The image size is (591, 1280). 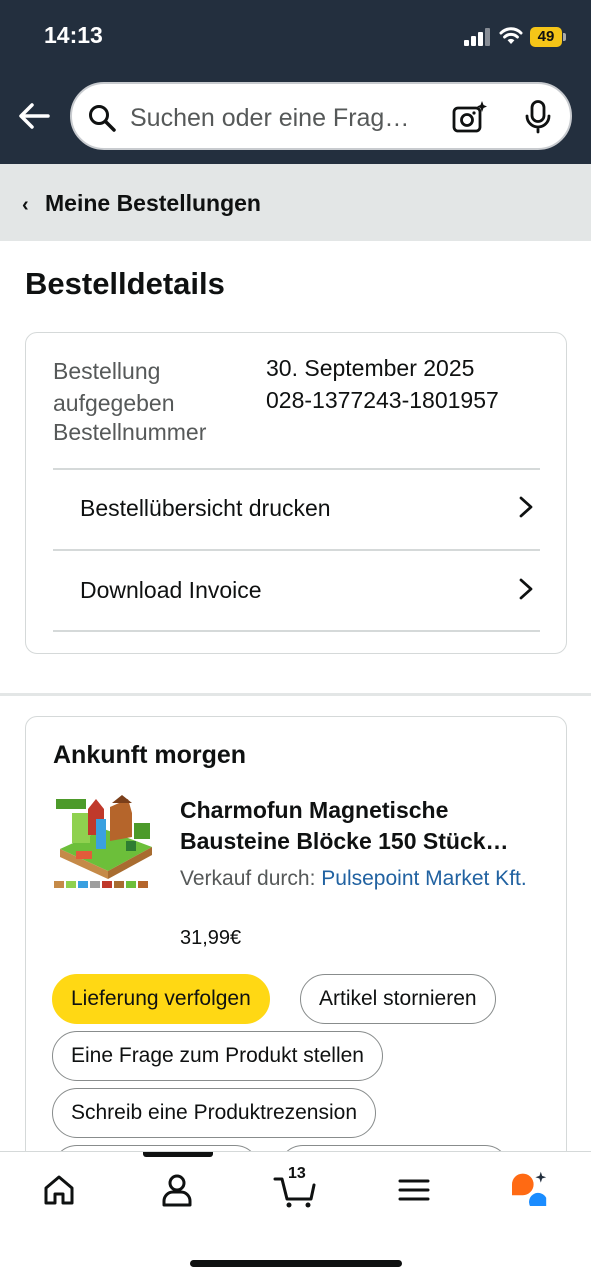 I want to click on camera-search-icon, so click(x=470, y=117).